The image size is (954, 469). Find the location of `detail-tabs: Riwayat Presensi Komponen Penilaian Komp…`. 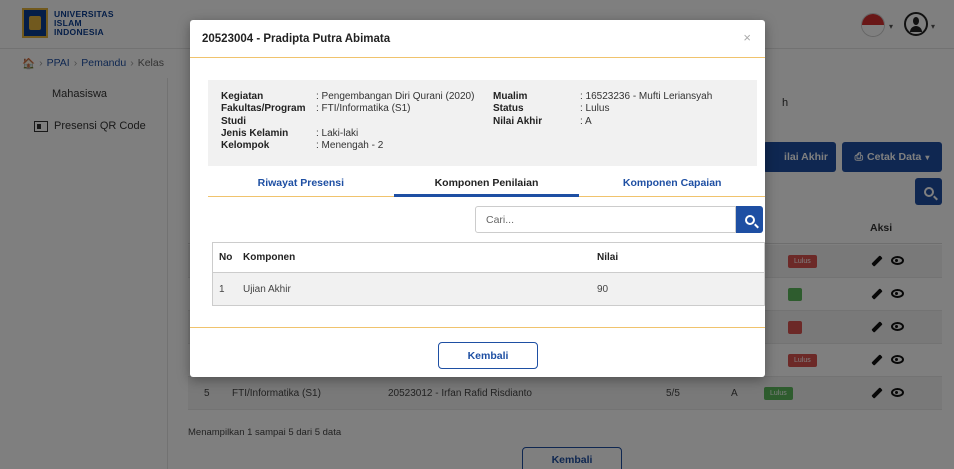

detail-tabs: Riwayat Presensi Komponen Penilaian Komp… is located at coordinates (486, 183).